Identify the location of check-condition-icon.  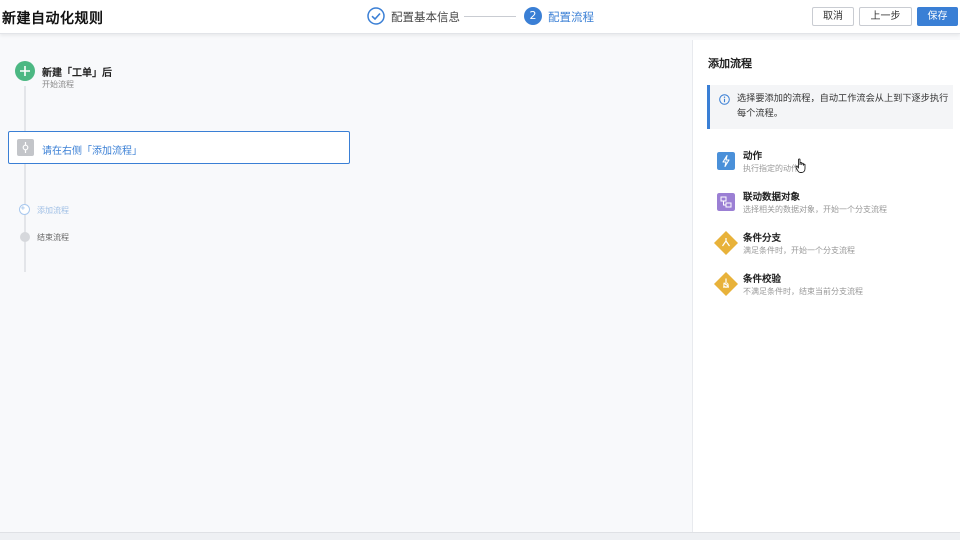
(726, 284).